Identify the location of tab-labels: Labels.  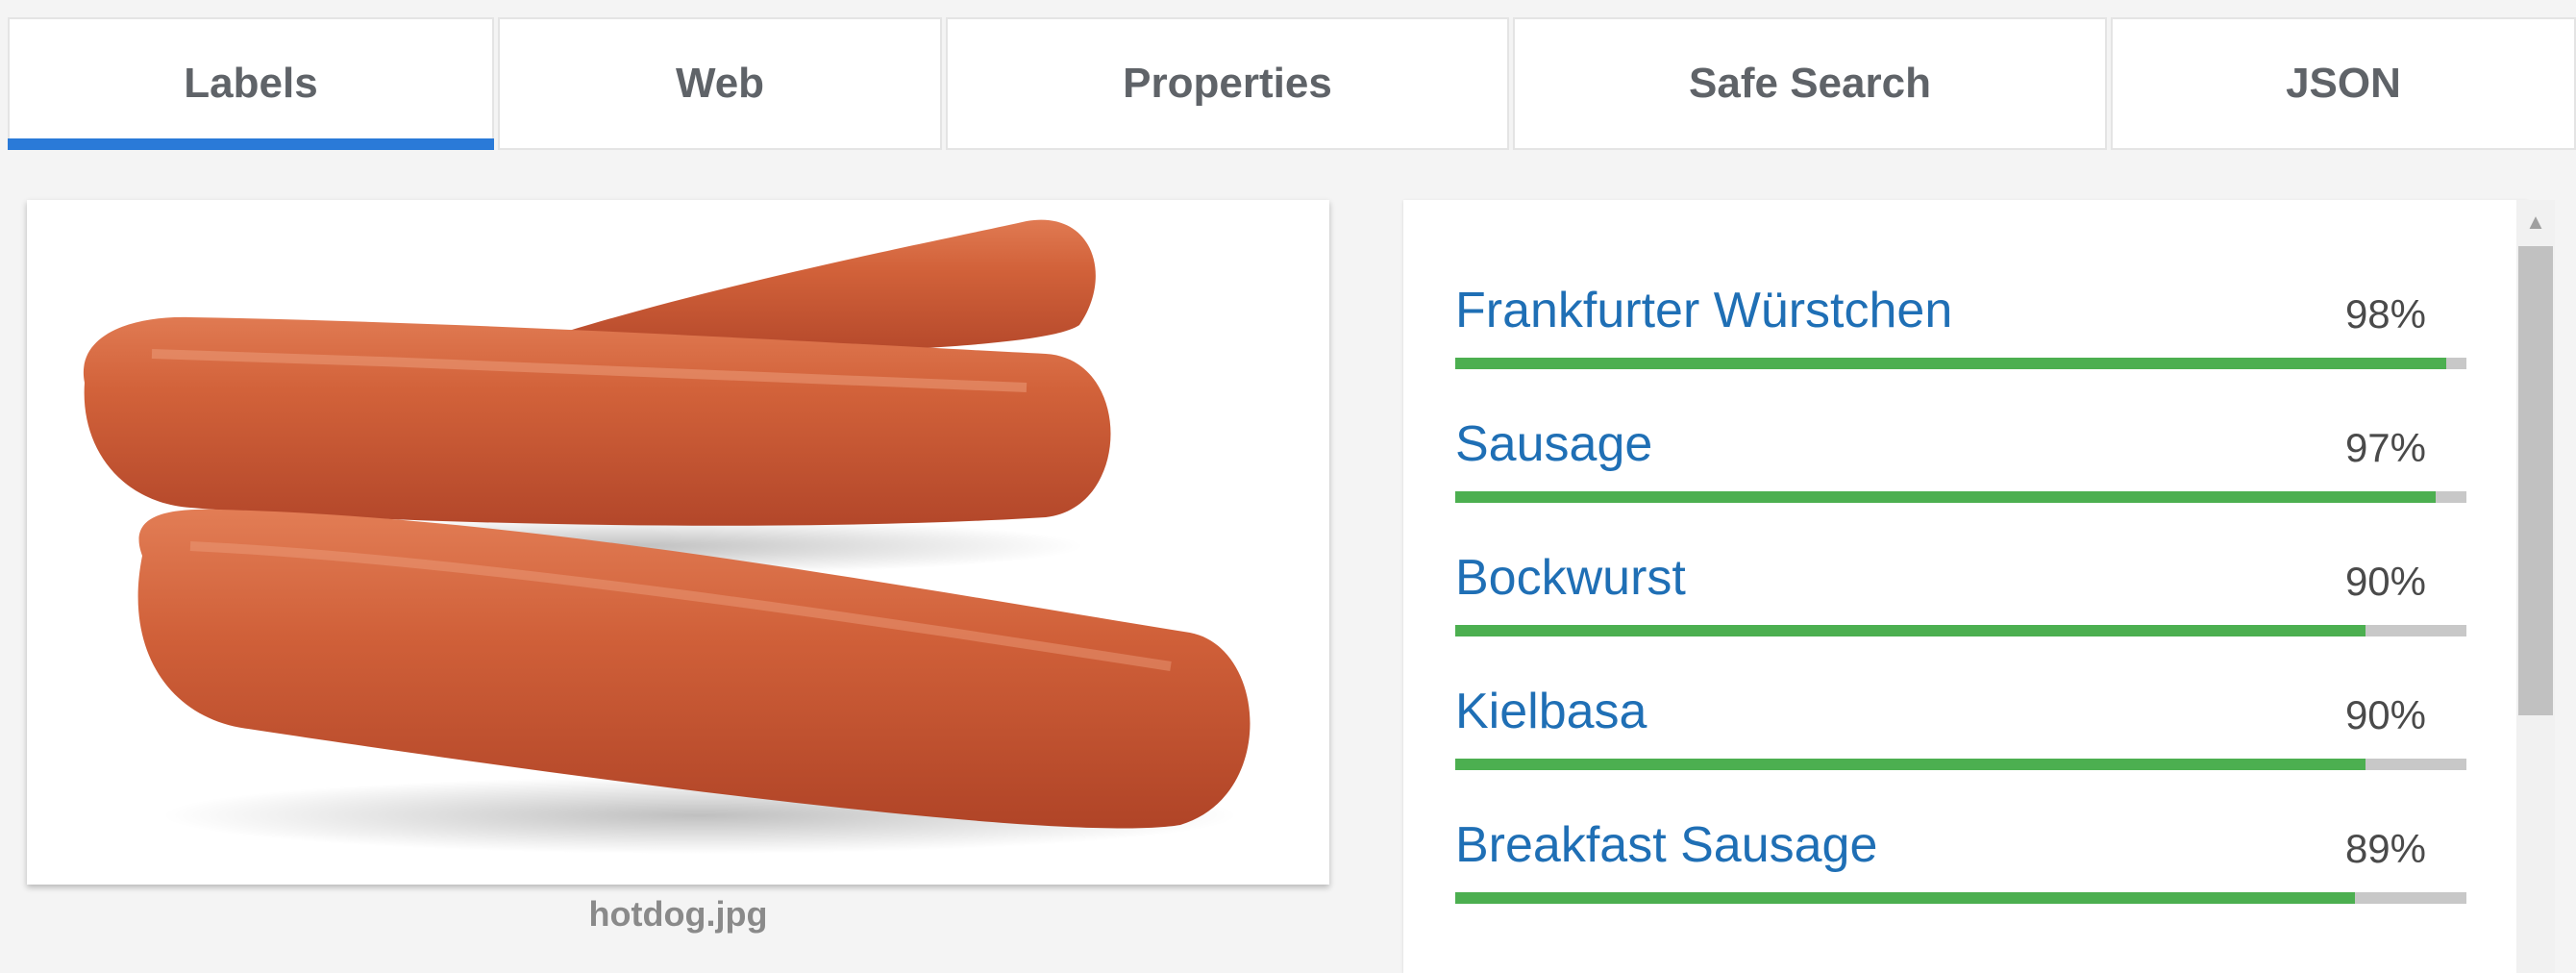
(251, 83).